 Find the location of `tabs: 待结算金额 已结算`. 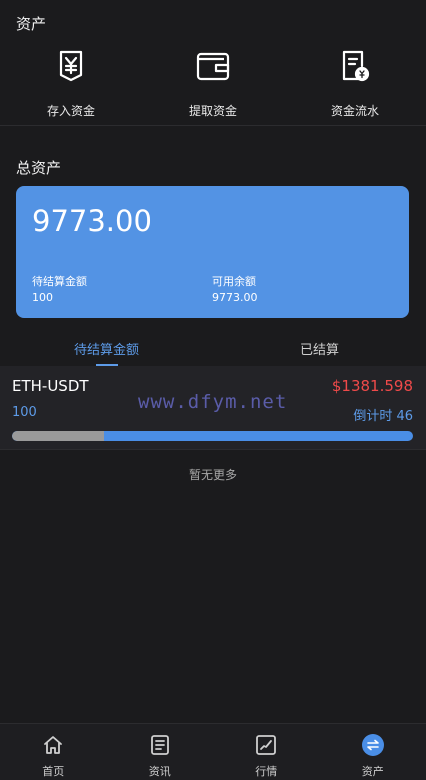

tabs: 待结算金额 已结算 is located at coordinates (213, 348).